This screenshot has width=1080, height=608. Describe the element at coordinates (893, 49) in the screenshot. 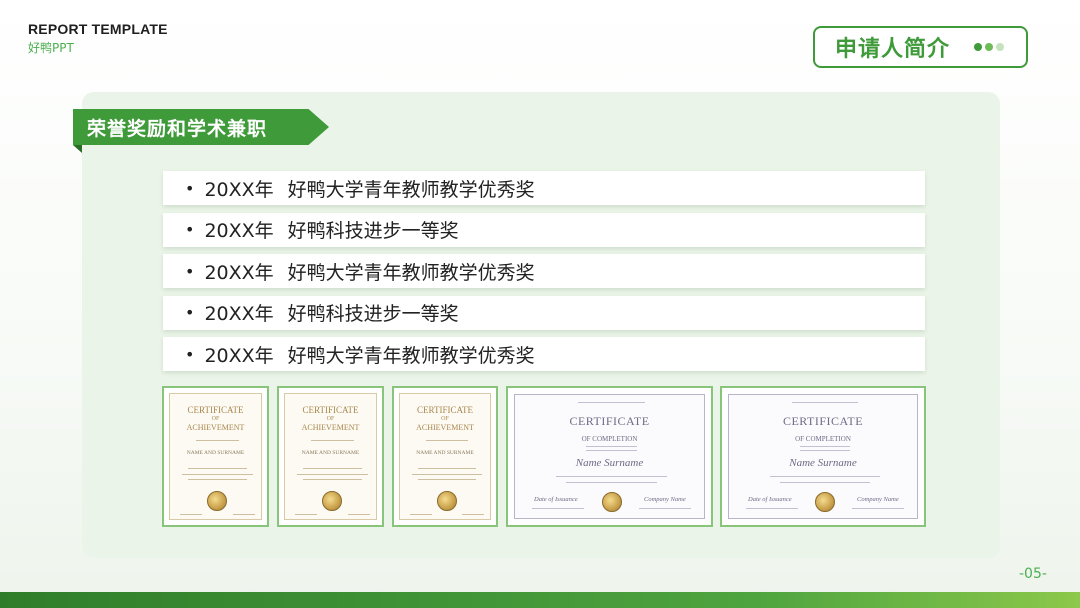

I see `header-badge-label: 申请人简介` at that location.